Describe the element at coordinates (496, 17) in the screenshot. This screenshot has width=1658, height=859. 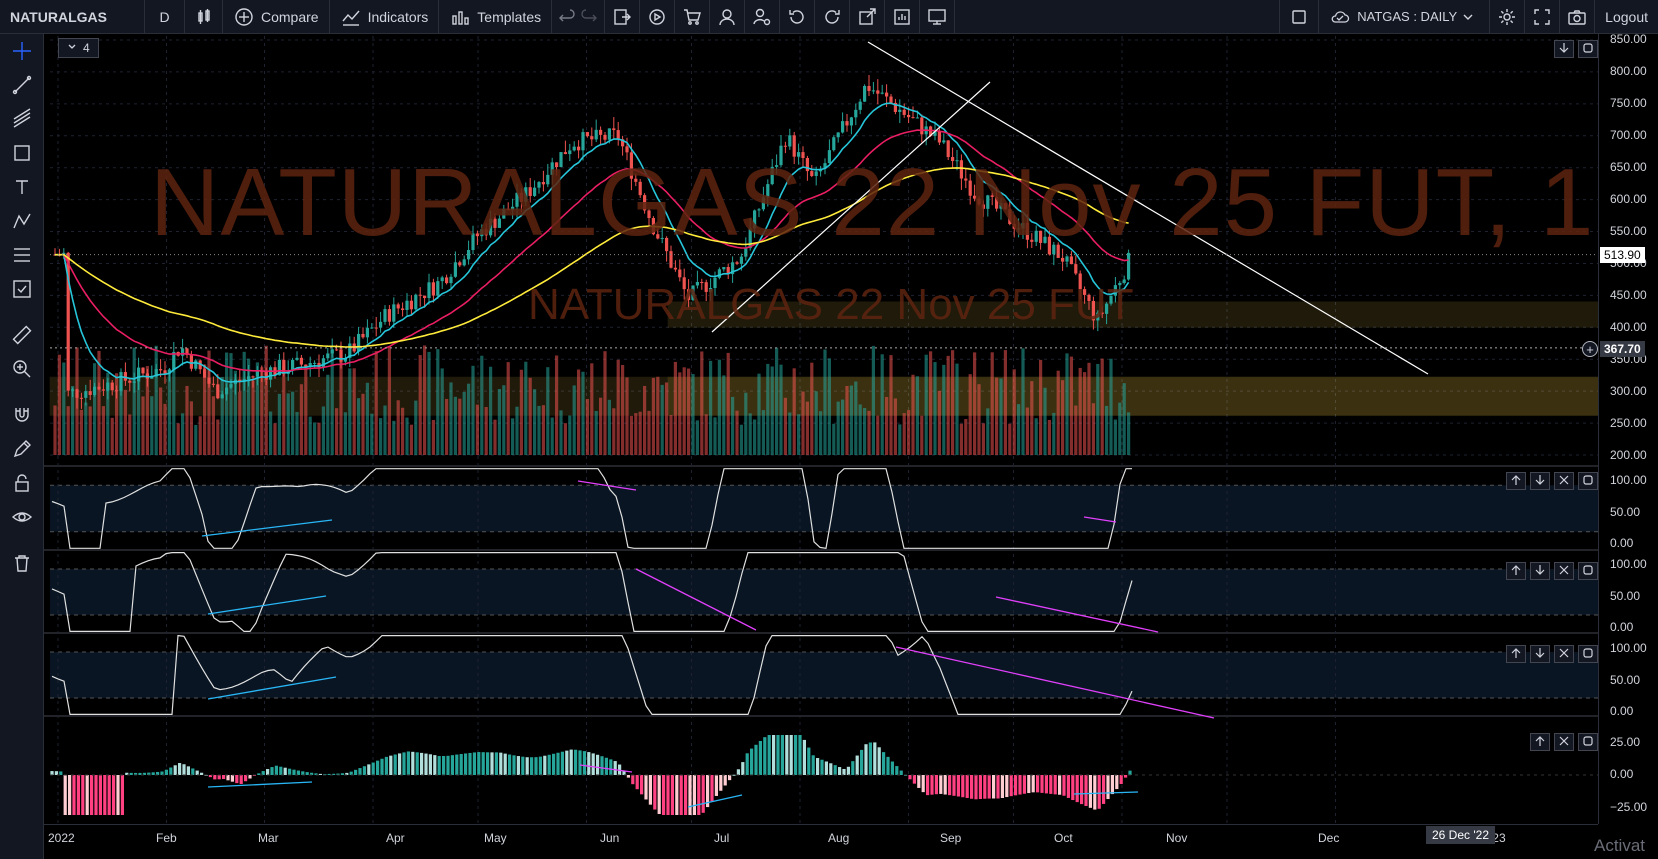
I see `templates-button: Templates` at that location.